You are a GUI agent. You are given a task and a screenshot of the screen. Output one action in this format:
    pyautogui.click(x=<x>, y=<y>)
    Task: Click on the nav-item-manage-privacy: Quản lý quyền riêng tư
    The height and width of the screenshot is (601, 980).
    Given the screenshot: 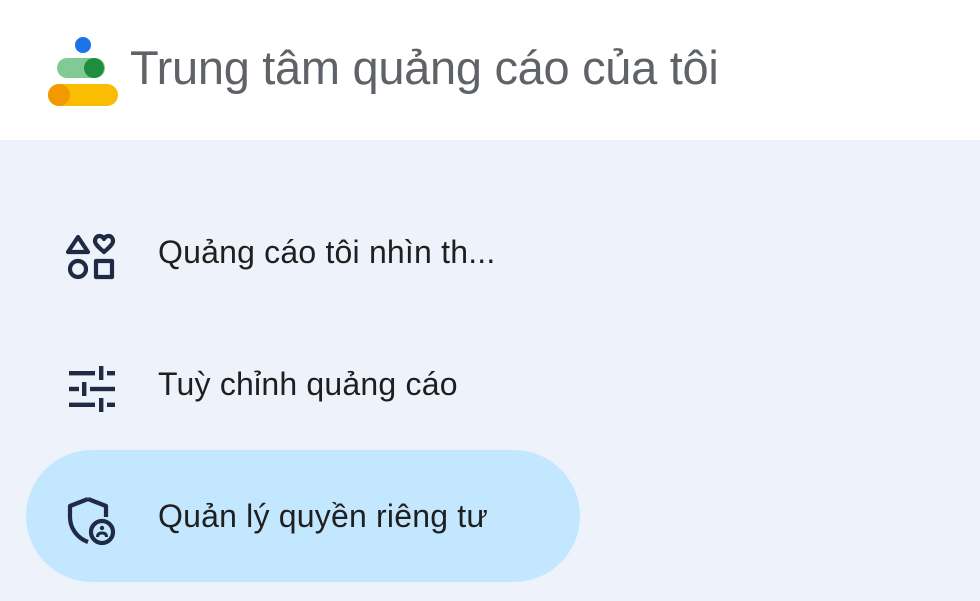 What is the action you would take?
    pyautogui.click(x=303, y=516)
    